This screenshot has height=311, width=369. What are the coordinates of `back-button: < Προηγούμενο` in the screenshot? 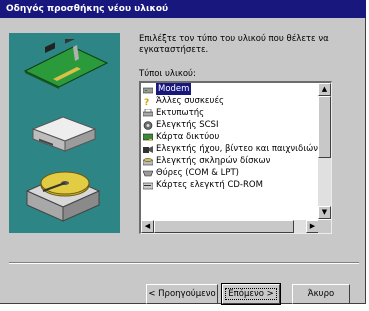 It's located at (182, 294).